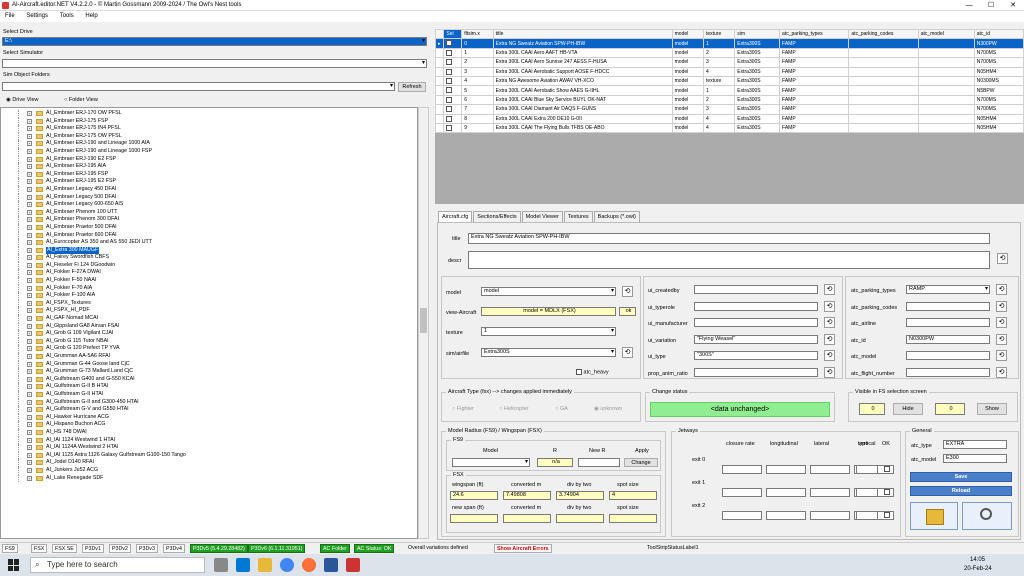 Image resolution: width=1024 pixels, height=576 pixels. I want to click on status-item: P3Dv1, so click(93, 548).